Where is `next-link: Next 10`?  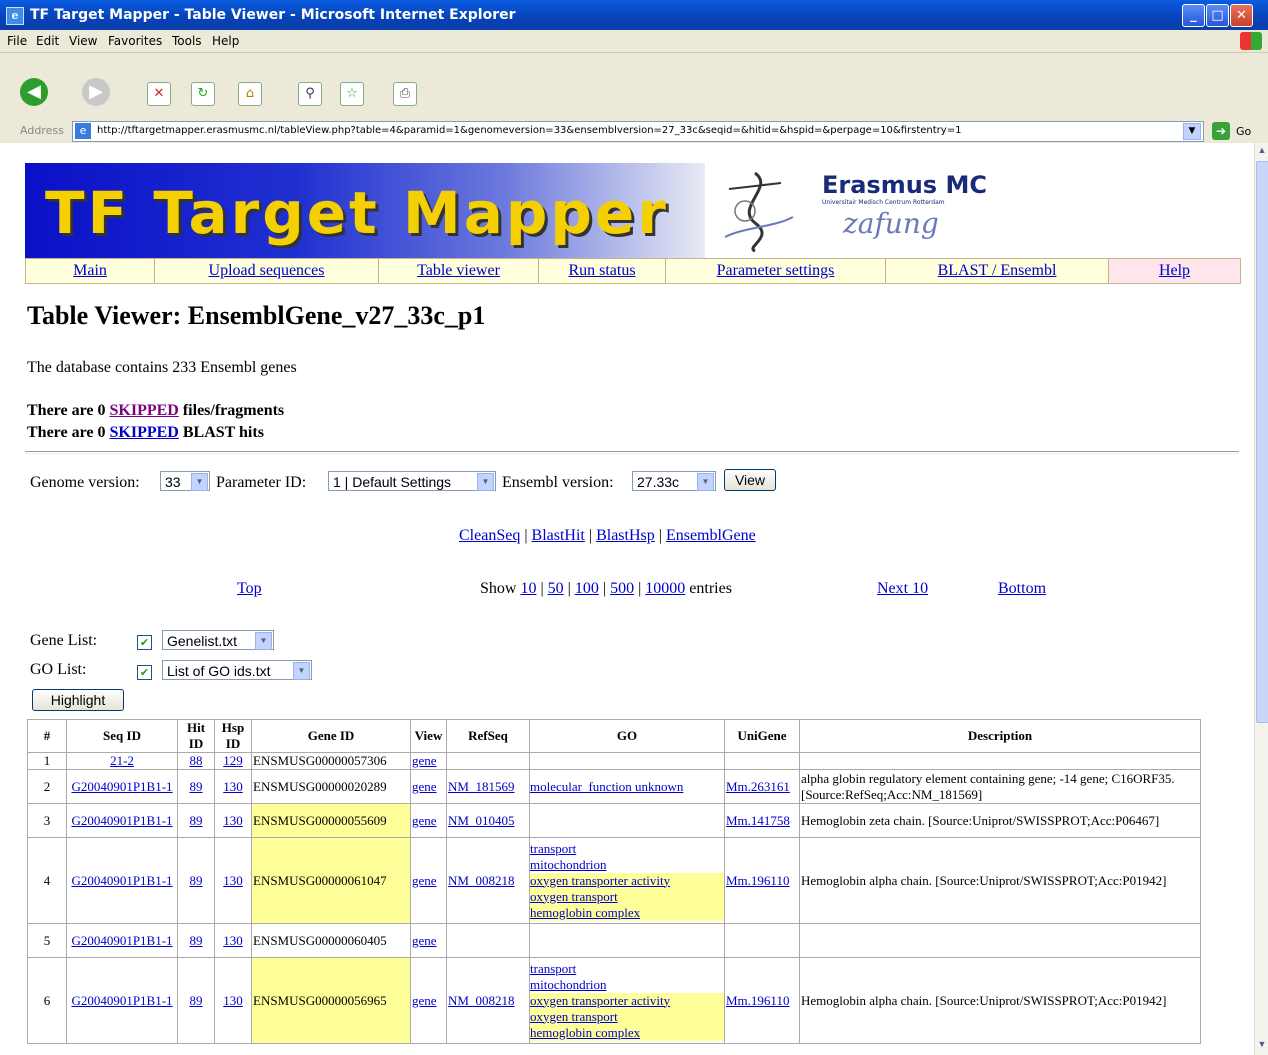
next-link: Next 10 is located at coordinates (902, 588).